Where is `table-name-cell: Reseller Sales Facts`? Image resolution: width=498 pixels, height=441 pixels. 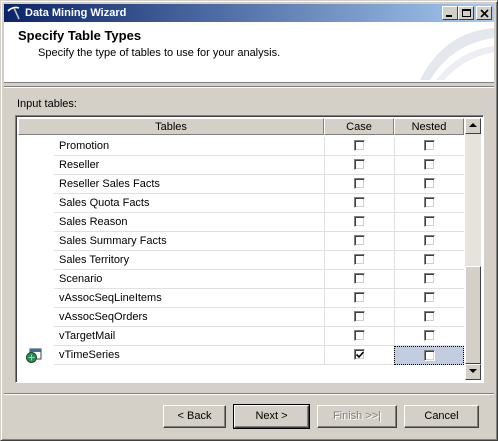 table-name-cell: Reseller Sales Facts is located at coordinates (189, 184).